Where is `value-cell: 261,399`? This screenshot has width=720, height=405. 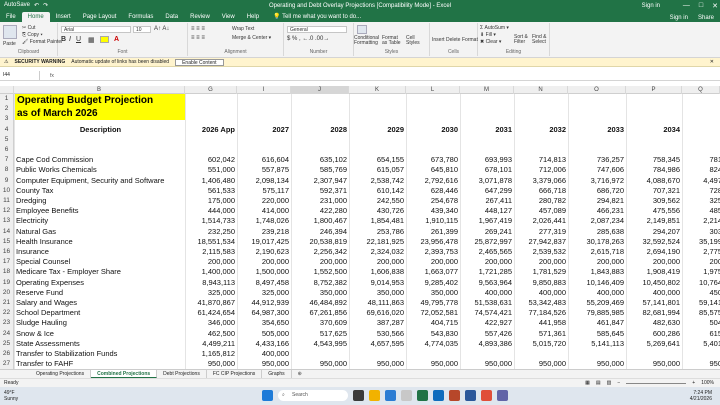
value-cell: 261,399 is located at coordinates (432, 232).